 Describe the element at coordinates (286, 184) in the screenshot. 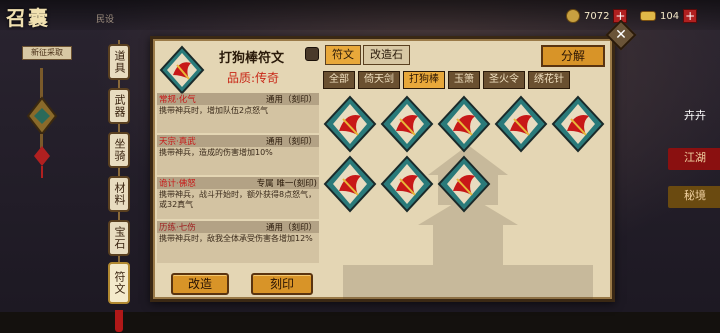

I see `effect-tag: 专属 唯一(刻印)` at that location.